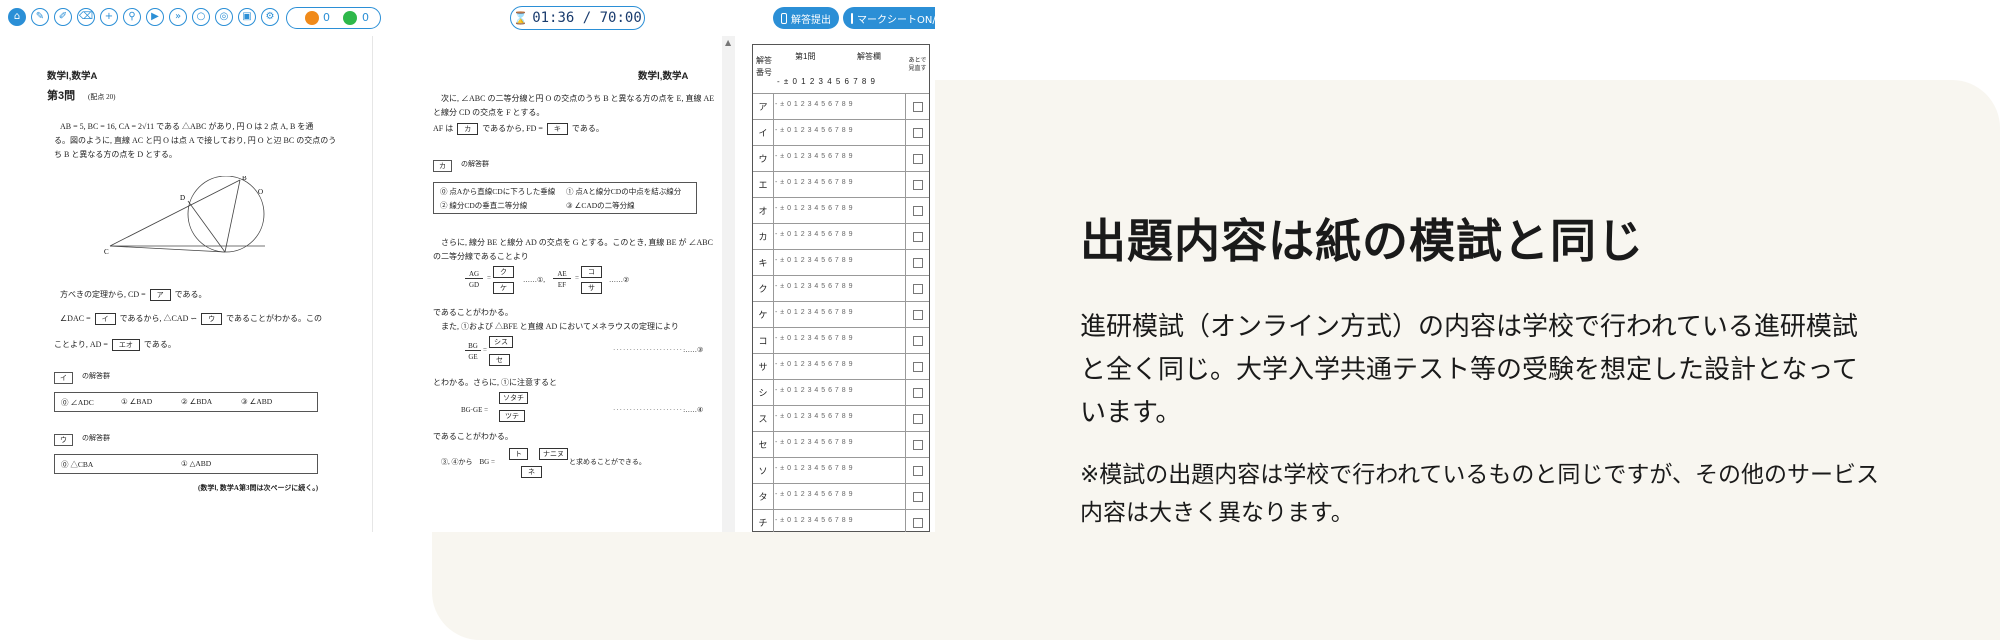 The image size is (2000, 640). What do you see at coordinates (607, 462) in the screenshot?
I see `final-text: と求めることができる。` at bounding box center [607, 462].